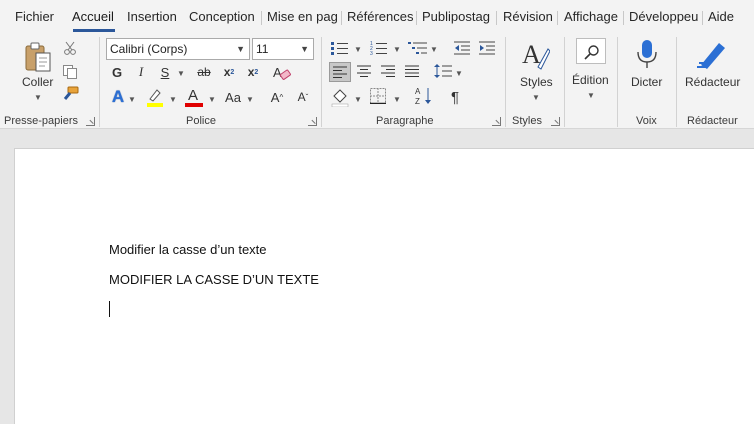  Describe the element at coordinates (109, 309) in the screenshot. I see `text-cursor` at that location.